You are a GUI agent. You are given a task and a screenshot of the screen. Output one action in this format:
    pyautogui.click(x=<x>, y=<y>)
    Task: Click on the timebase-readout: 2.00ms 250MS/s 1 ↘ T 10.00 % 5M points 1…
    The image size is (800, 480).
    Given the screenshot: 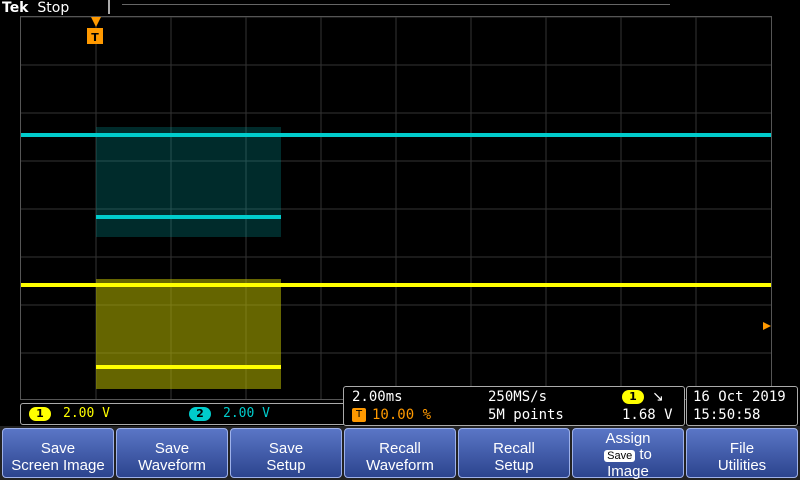 What is the action you would take?
    pyautogui.click(x=514, y=406)
    